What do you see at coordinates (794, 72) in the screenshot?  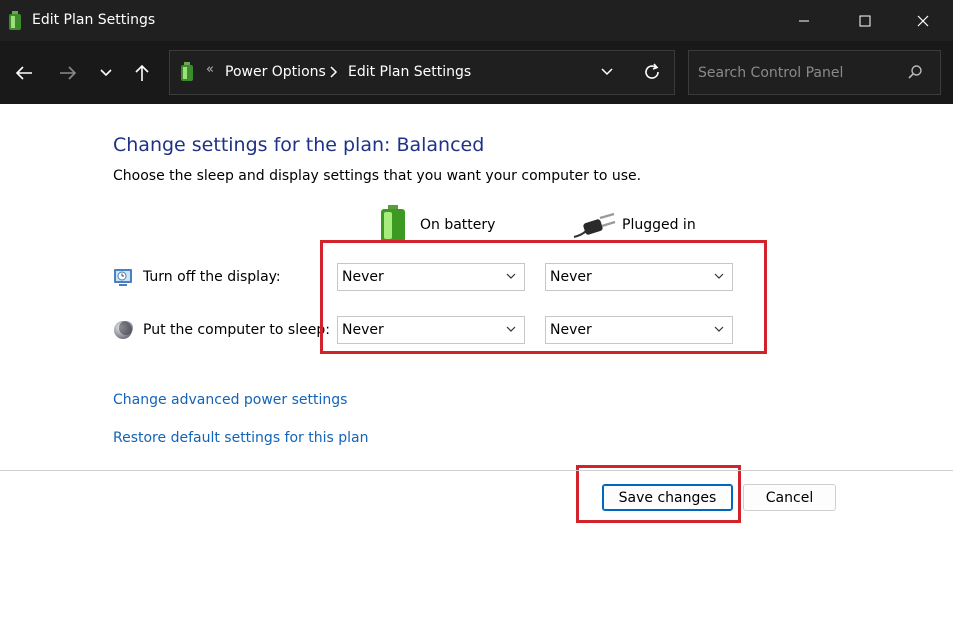 I see `search-input` at bounding box center [794, 72].